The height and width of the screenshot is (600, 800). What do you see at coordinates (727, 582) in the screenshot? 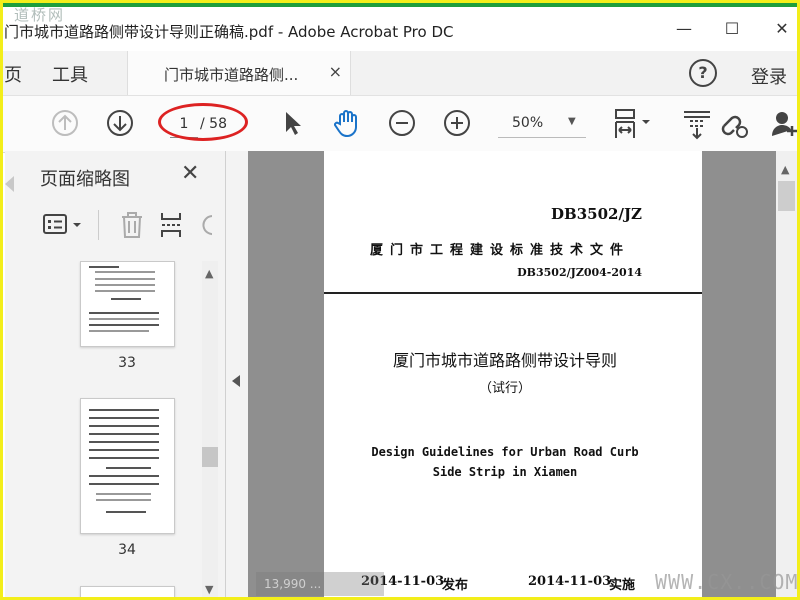
I see `watermark-site: WWW.CX..COM` at bounding box center [727, 582].